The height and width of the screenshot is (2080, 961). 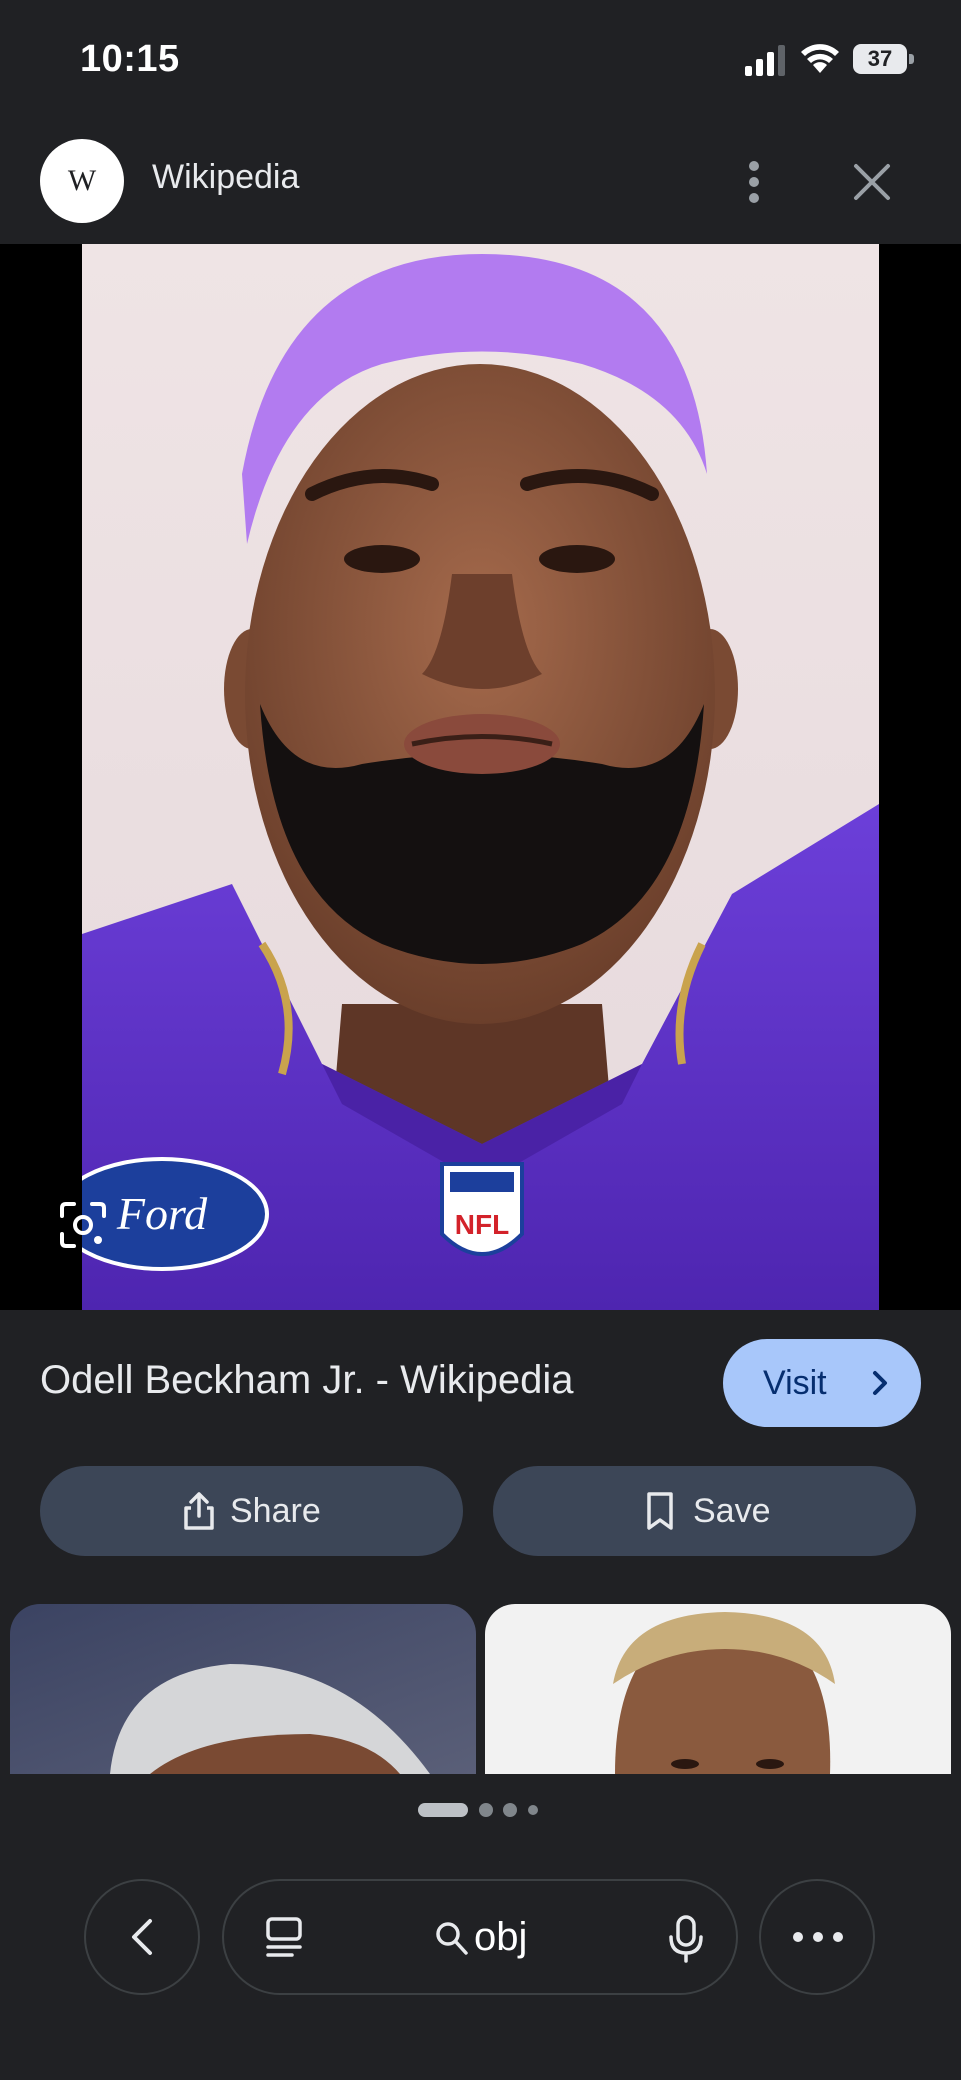 What do you see at coordinates (732, 1511) in the screenshot?
I see `save-label: Save` at bounding box center [732, 1511].